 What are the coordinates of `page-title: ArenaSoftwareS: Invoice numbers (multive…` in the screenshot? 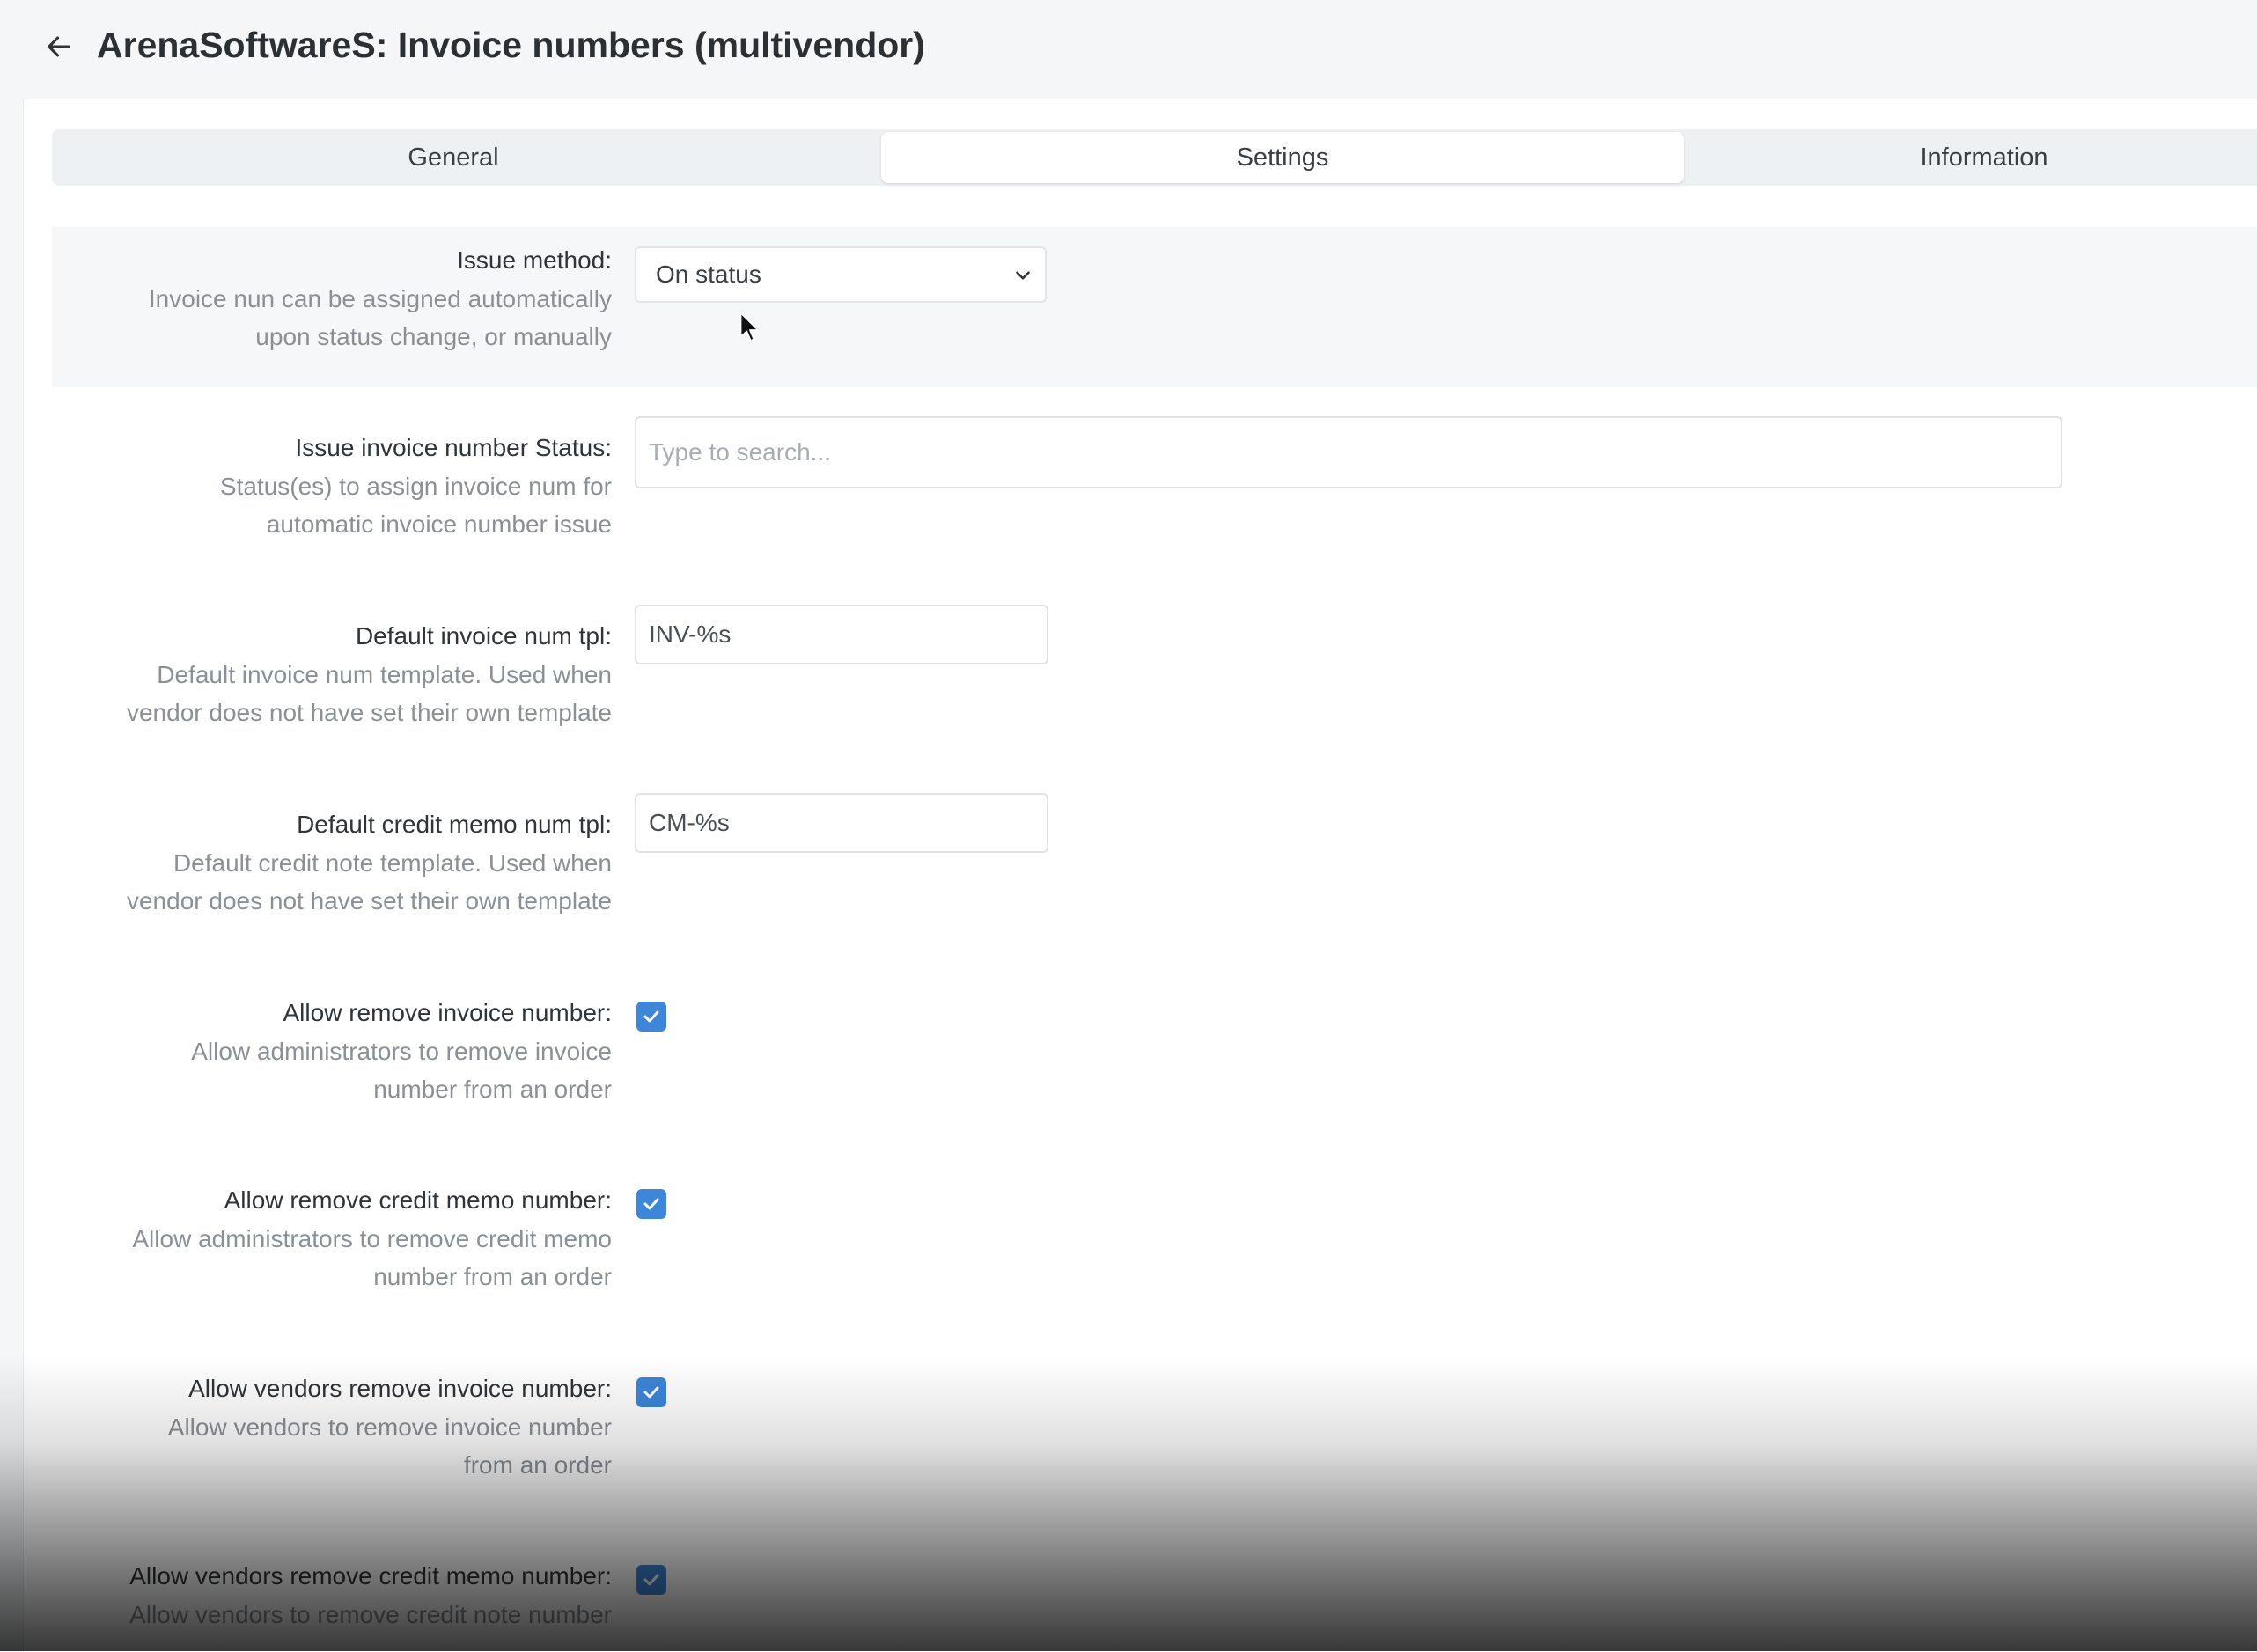 It's located at (511, 45).